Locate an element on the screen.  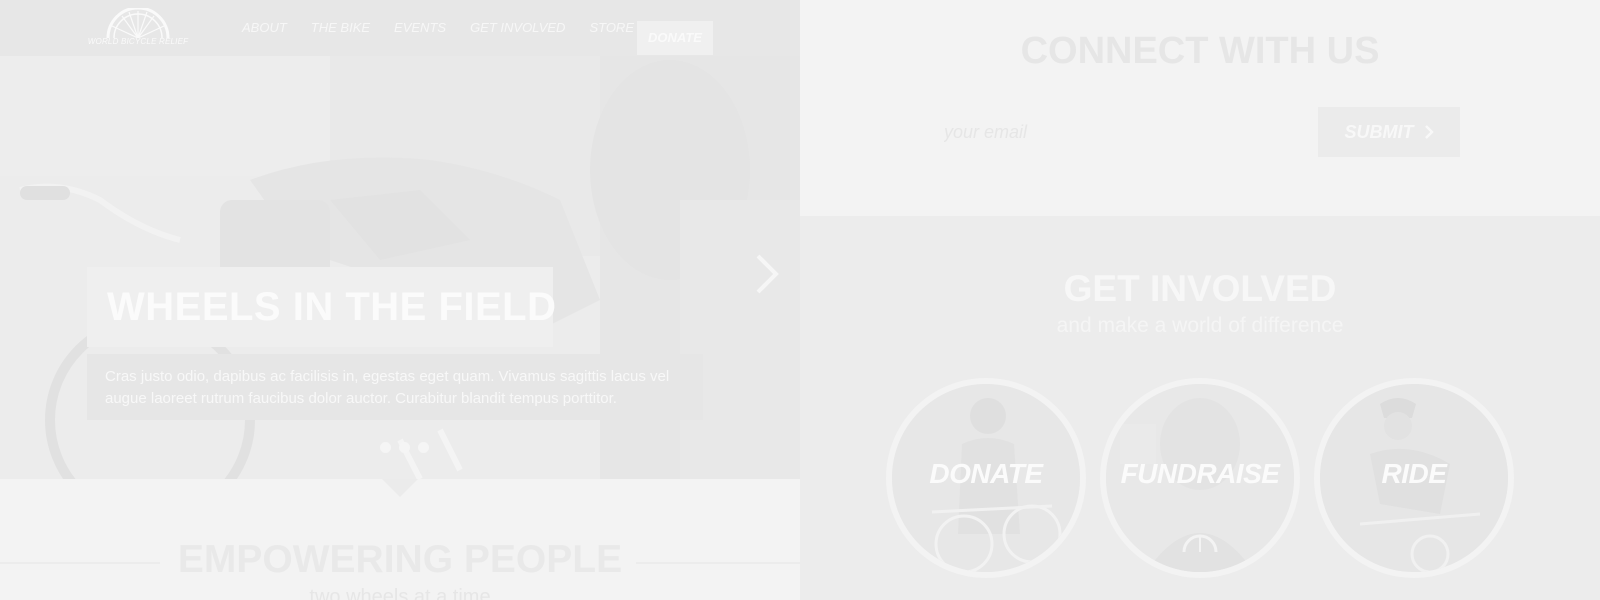
submit-label: SUBMIT is located at coordinates (1379, 131).